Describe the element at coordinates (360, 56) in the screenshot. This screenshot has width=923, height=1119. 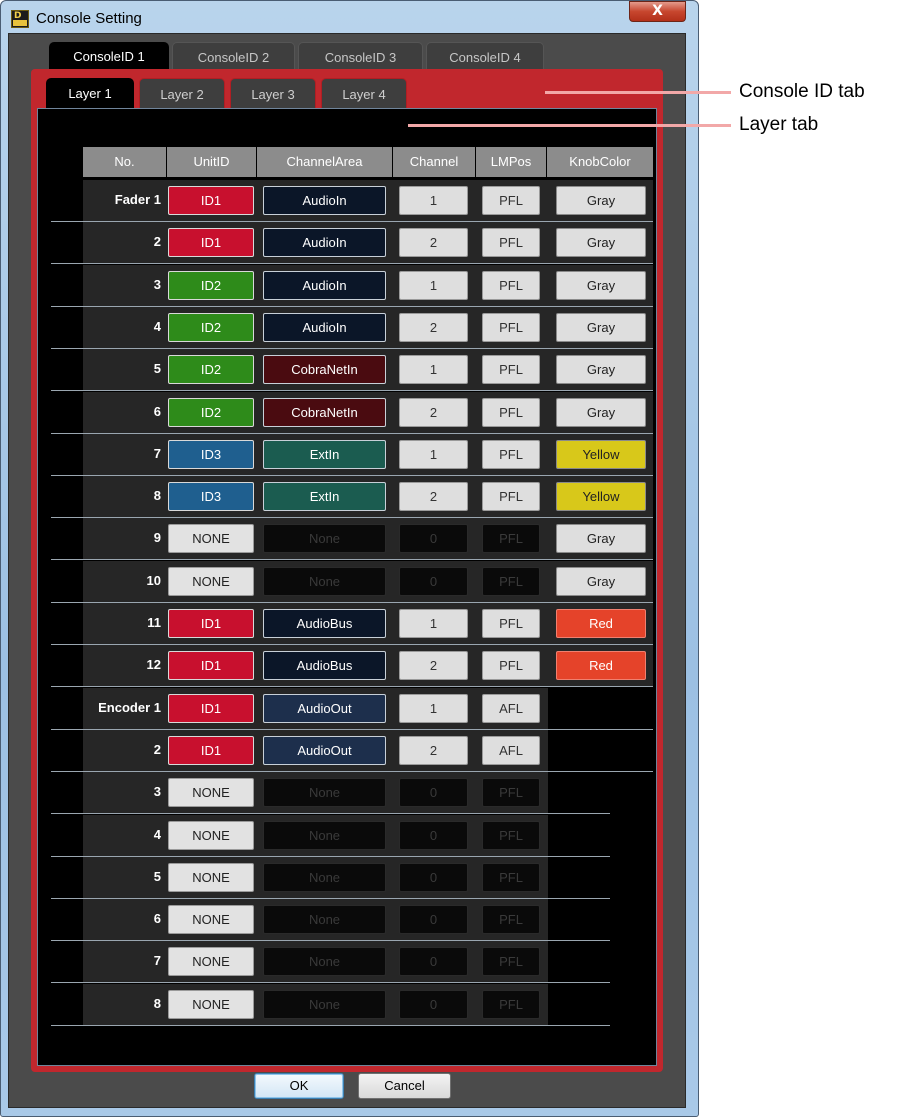
I see `tab-console-id-3: ConsoleID 3` at that location.